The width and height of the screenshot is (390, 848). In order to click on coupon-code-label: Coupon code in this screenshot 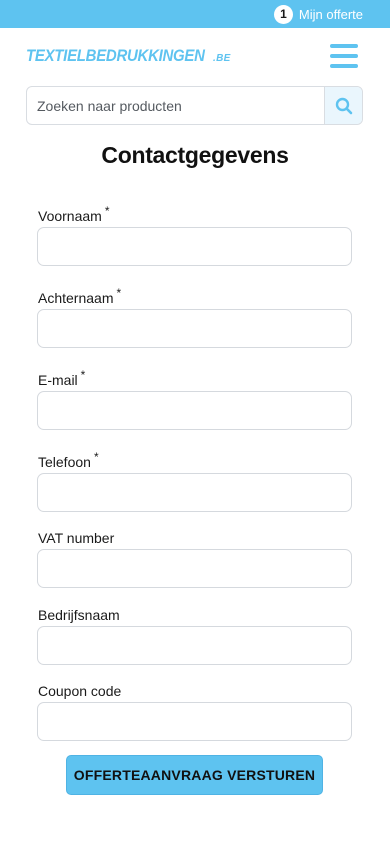, I will do `click(80, 691)`.